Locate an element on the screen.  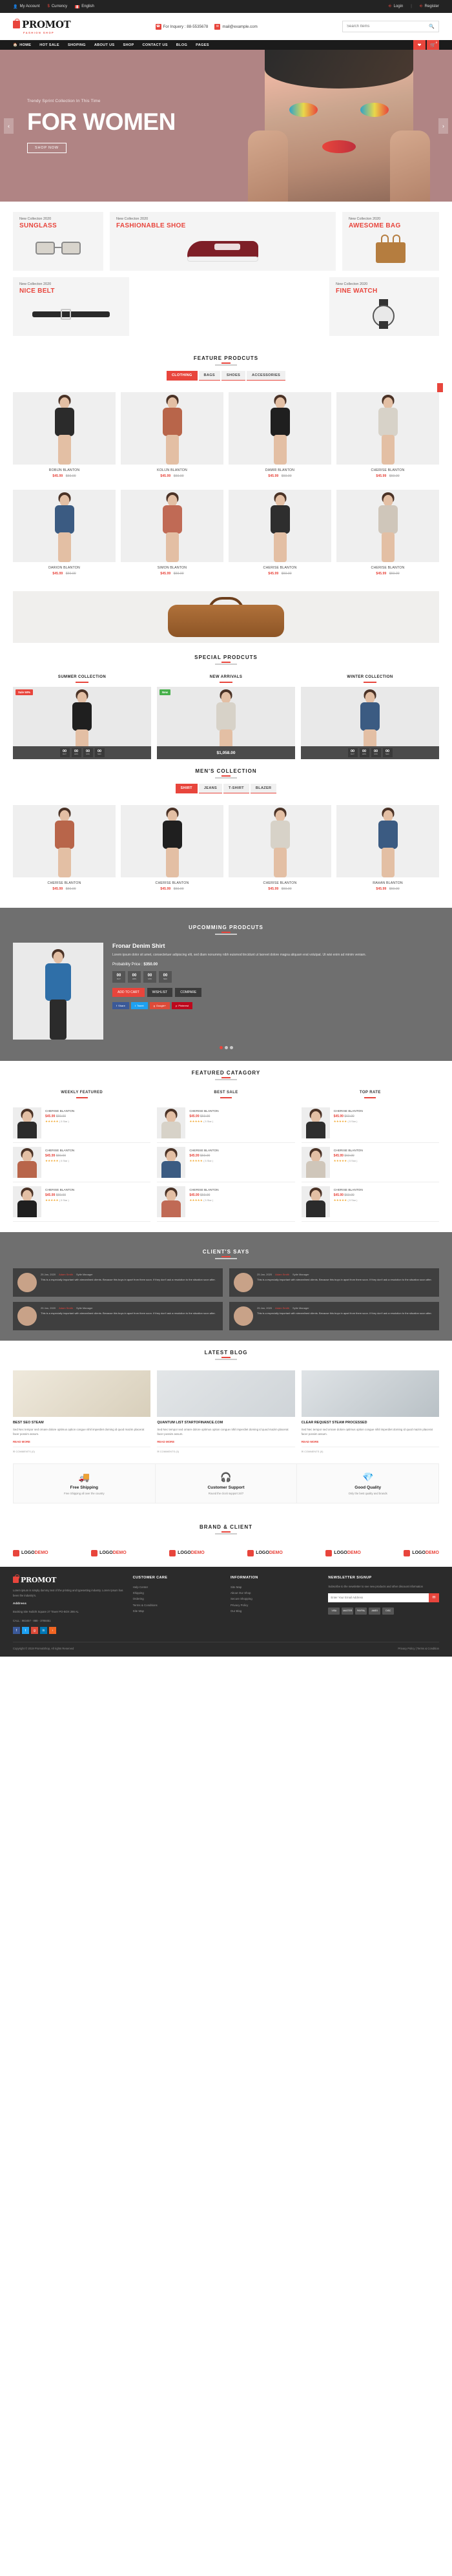
nav-item-hot-sale: HOT SALE is located at coordinates (49, 45).